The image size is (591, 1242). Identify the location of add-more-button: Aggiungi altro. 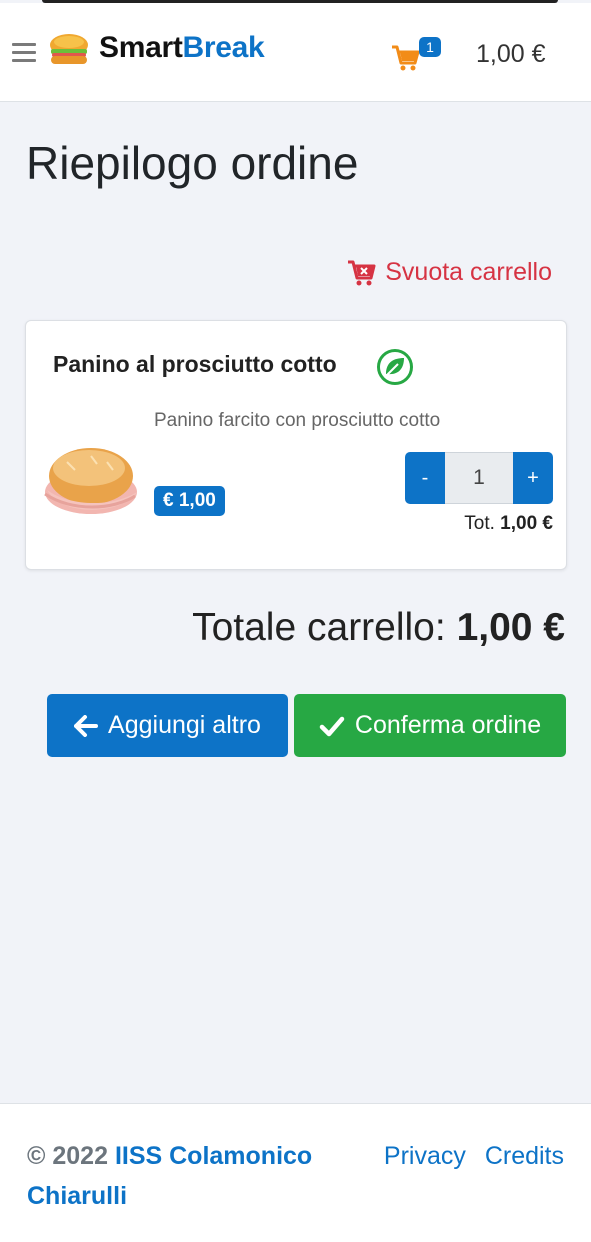
(167, 725).